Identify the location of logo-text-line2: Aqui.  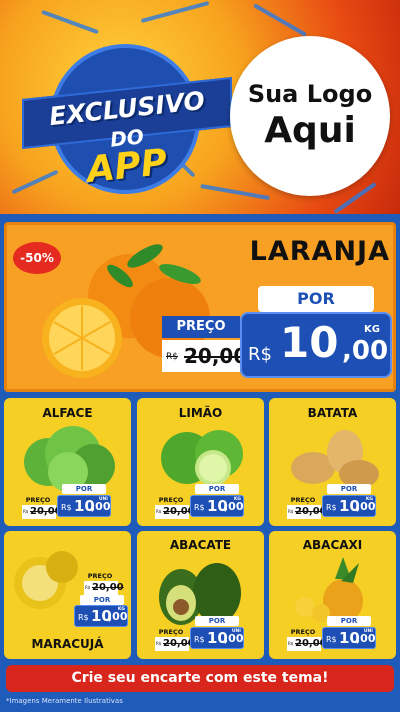
(310, 130).